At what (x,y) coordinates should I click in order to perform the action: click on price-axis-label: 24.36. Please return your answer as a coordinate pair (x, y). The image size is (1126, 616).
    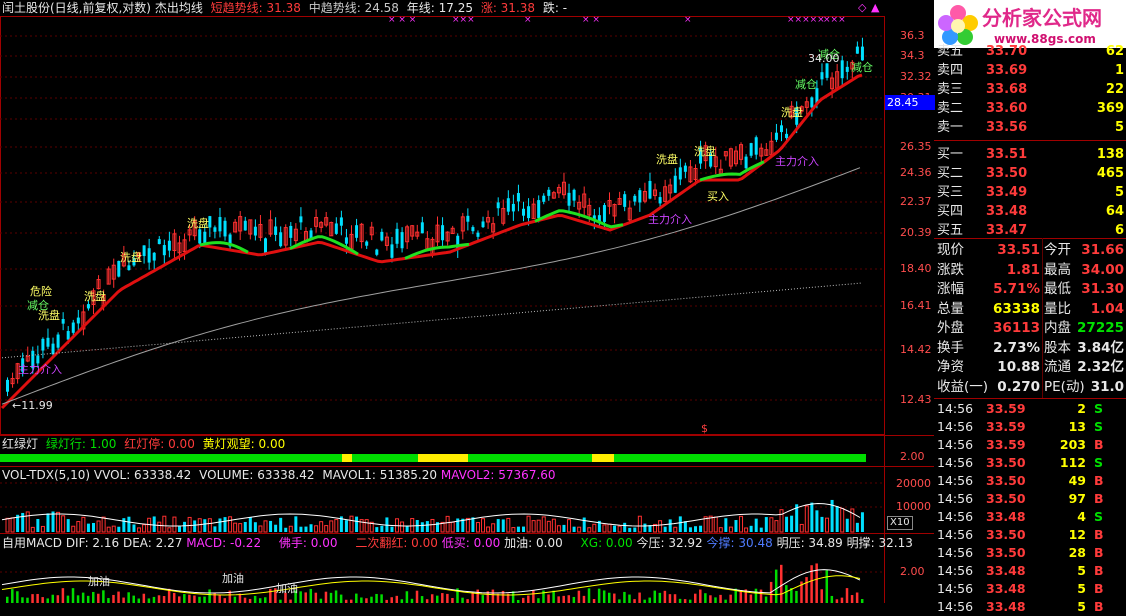
    Looking at the image, I should click on (916, 172).